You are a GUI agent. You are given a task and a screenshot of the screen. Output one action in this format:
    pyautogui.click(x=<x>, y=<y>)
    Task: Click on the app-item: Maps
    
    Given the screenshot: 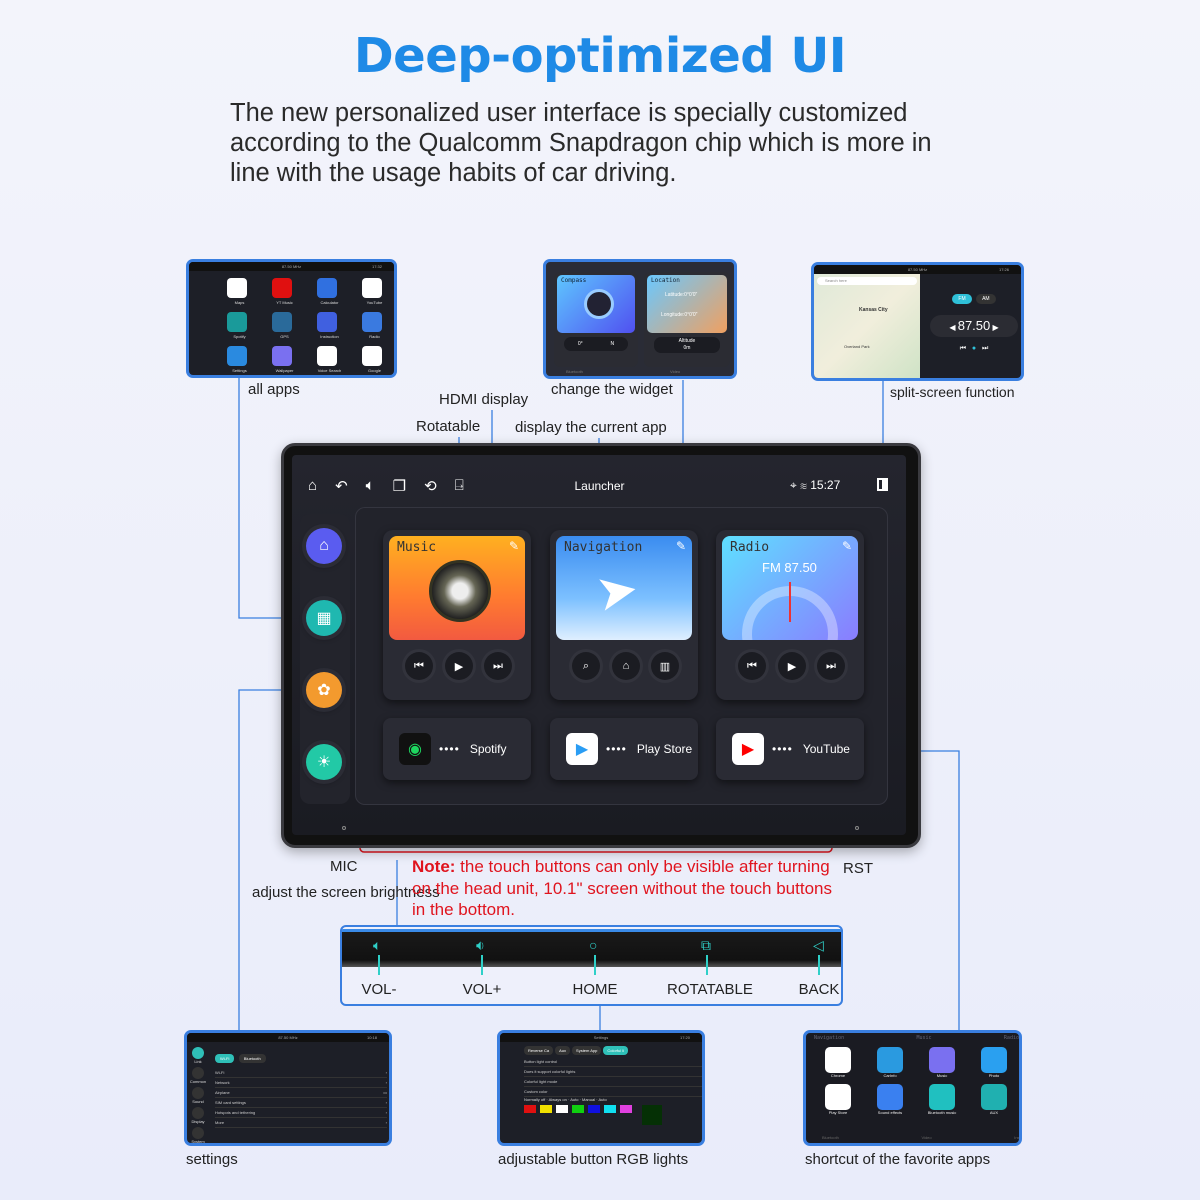 What is the action you would take?
    pyautogui.click(x=239, y=291)
    